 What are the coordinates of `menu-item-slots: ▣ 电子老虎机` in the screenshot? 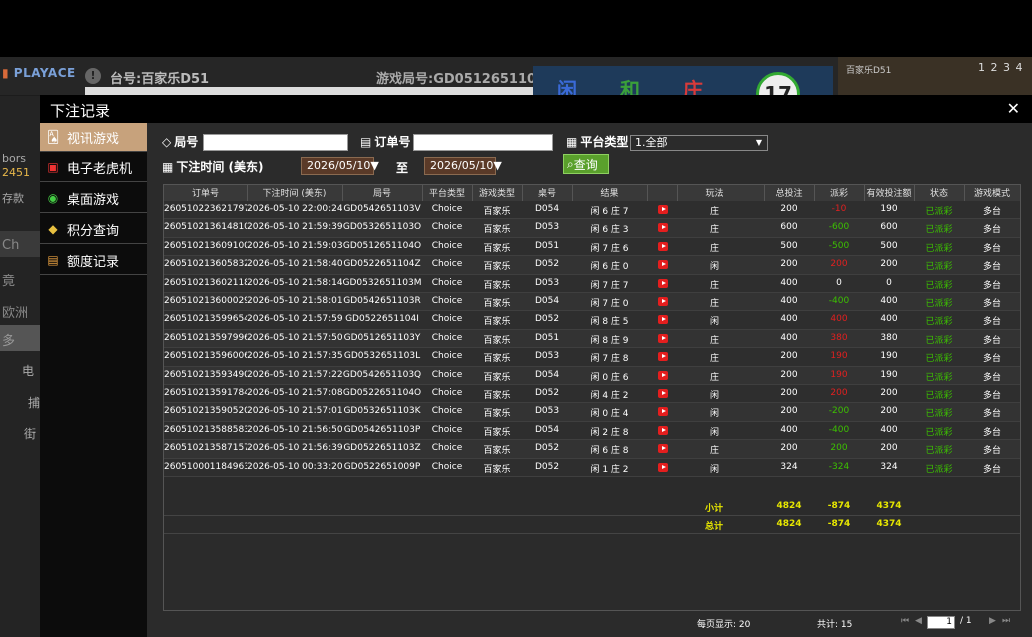 It's located at (93, 167).